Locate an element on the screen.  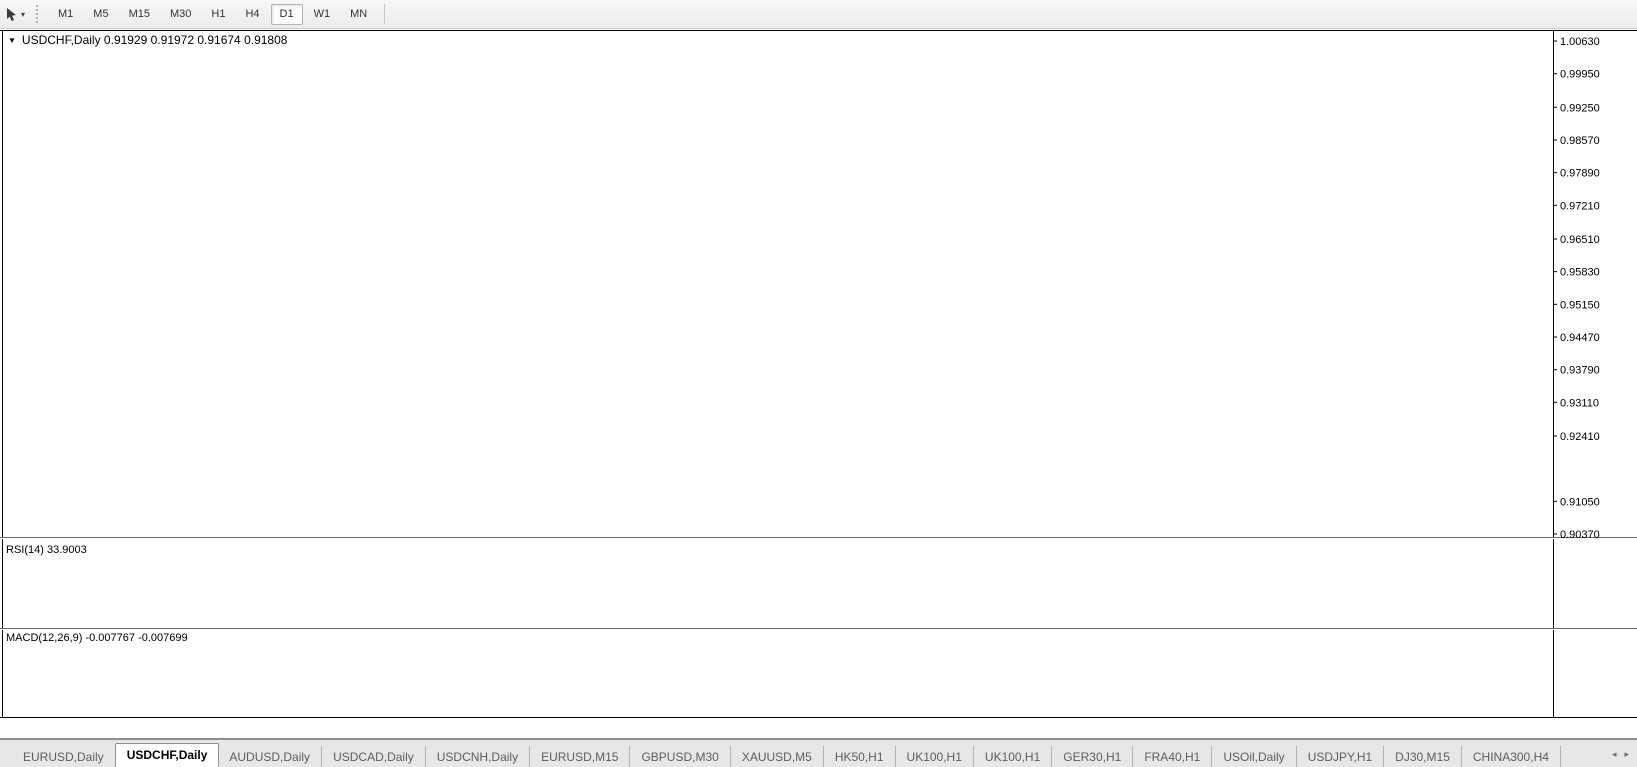
chart-menu-icon: ▼ is located at coordinates (12, 40).